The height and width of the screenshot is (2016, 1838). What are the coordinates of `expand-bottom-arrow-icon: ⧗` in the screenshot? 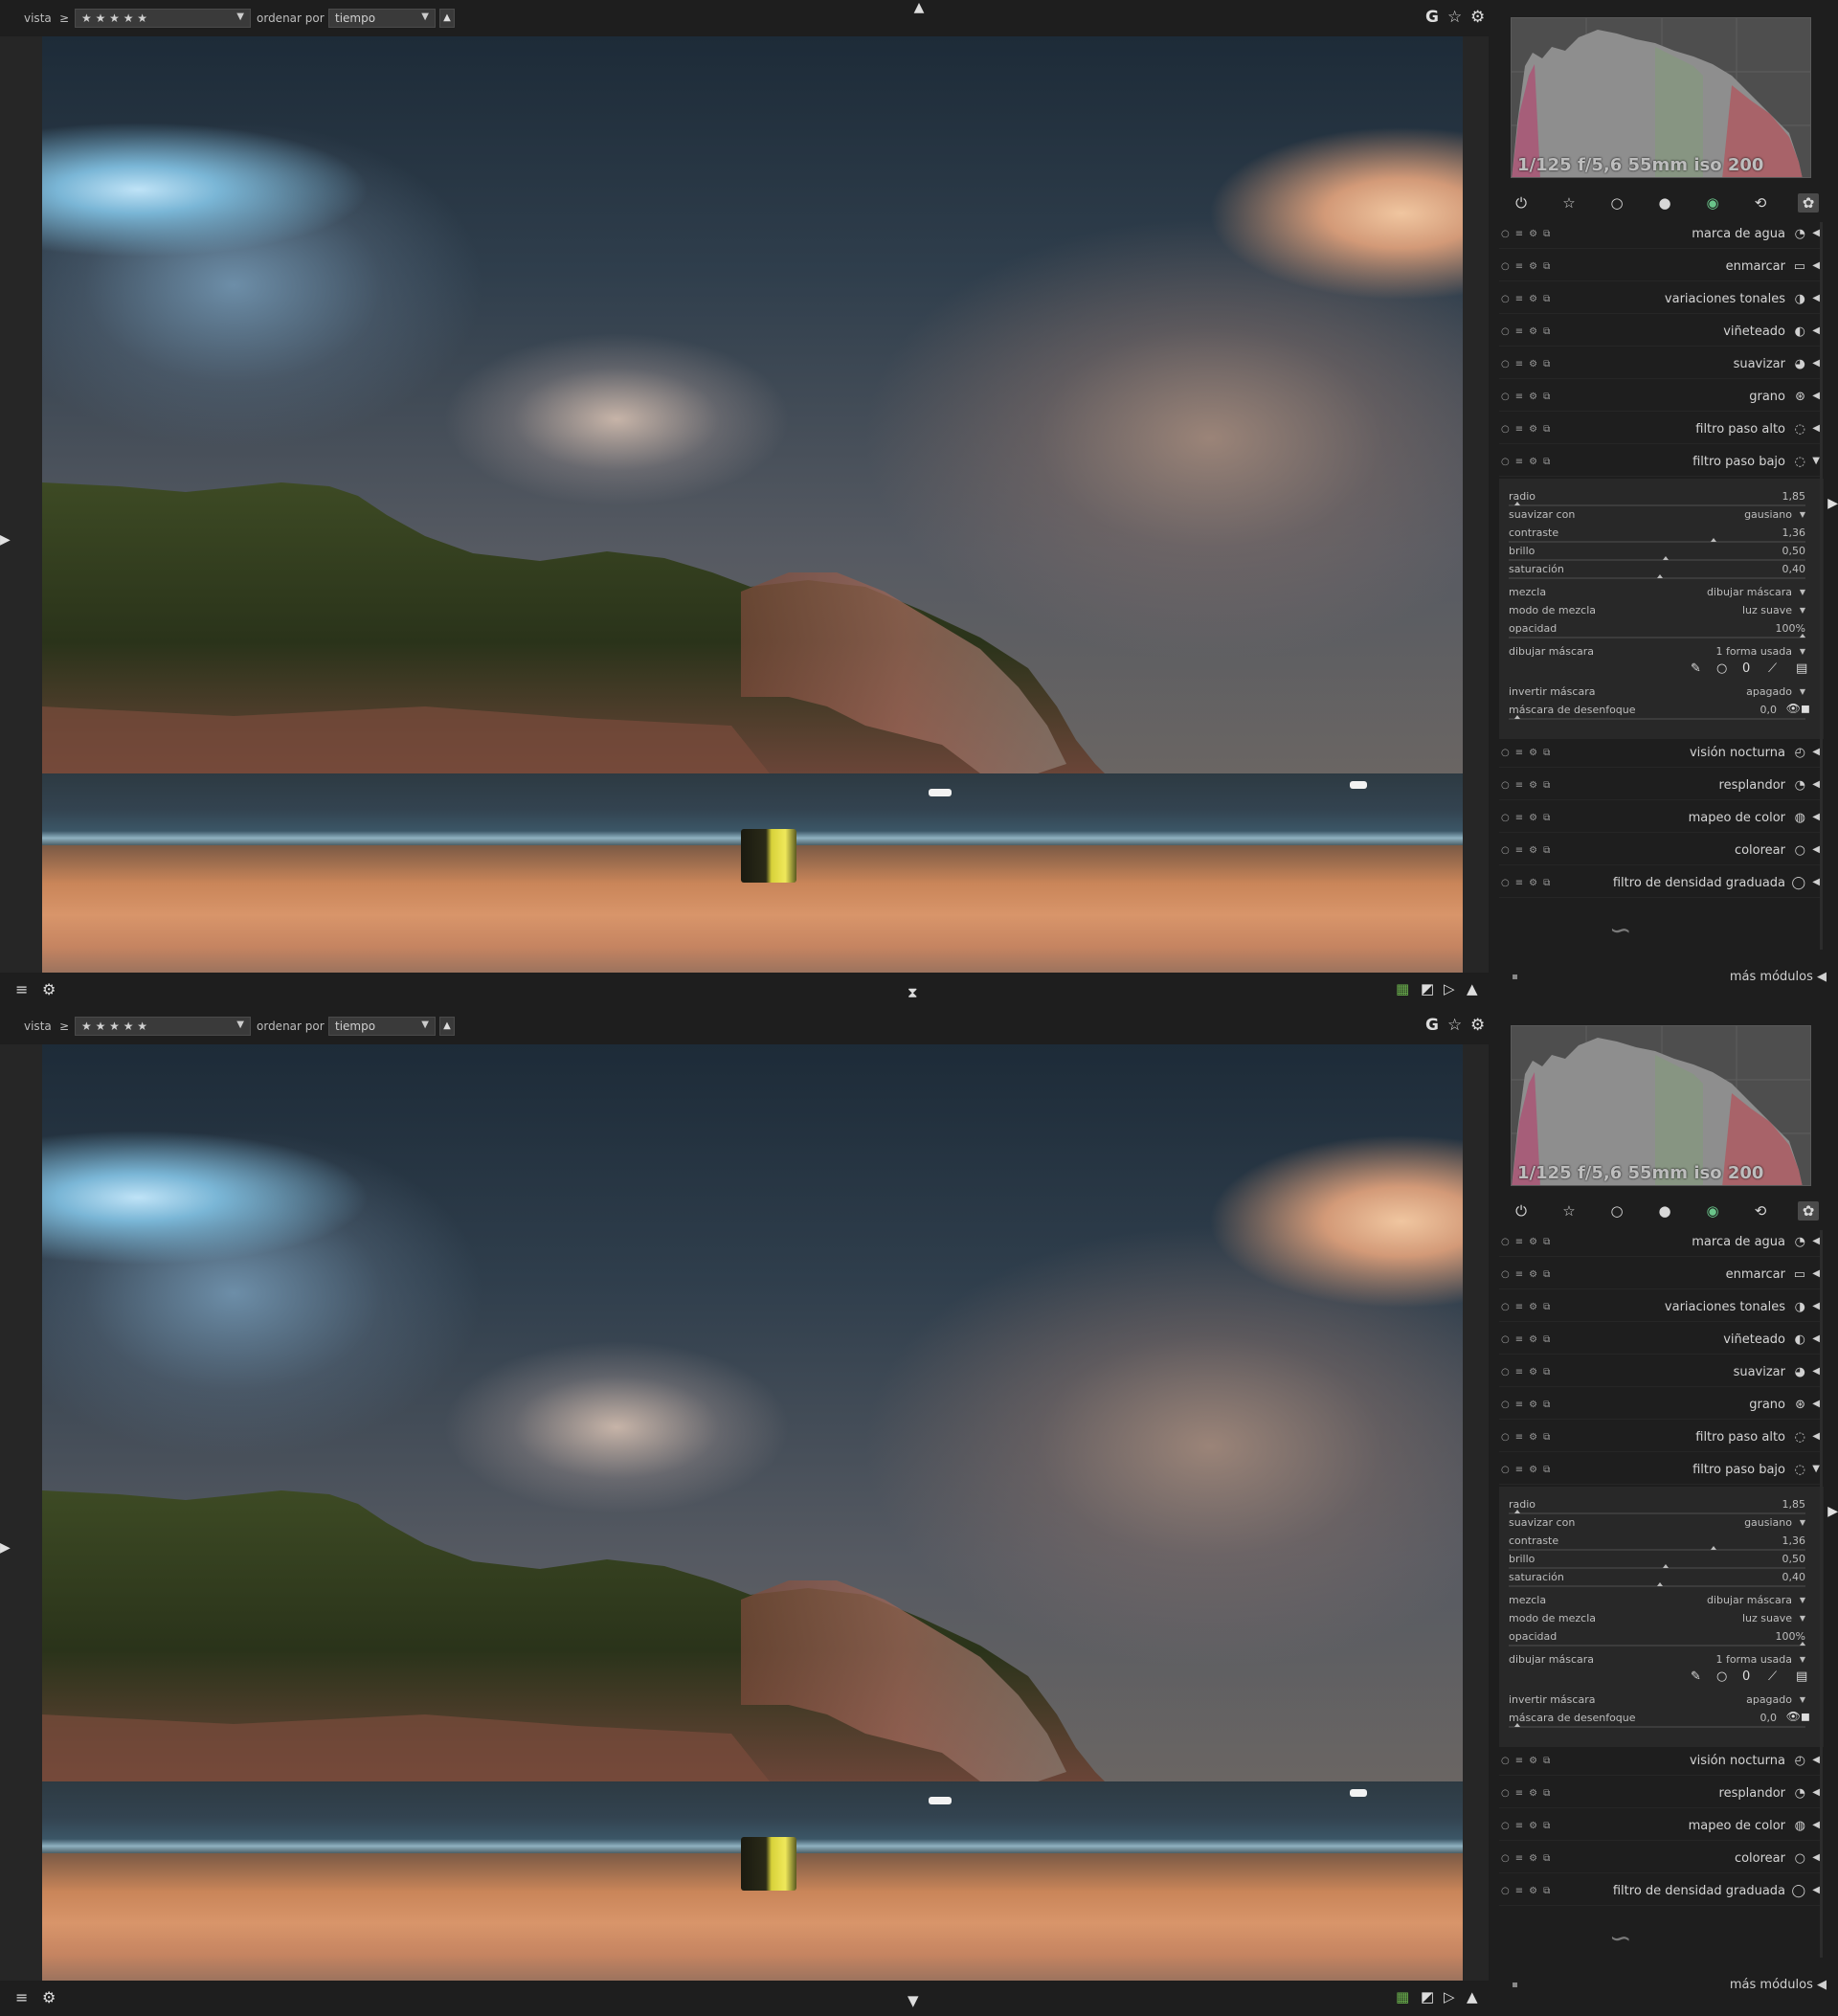 It's located at (913, 993).